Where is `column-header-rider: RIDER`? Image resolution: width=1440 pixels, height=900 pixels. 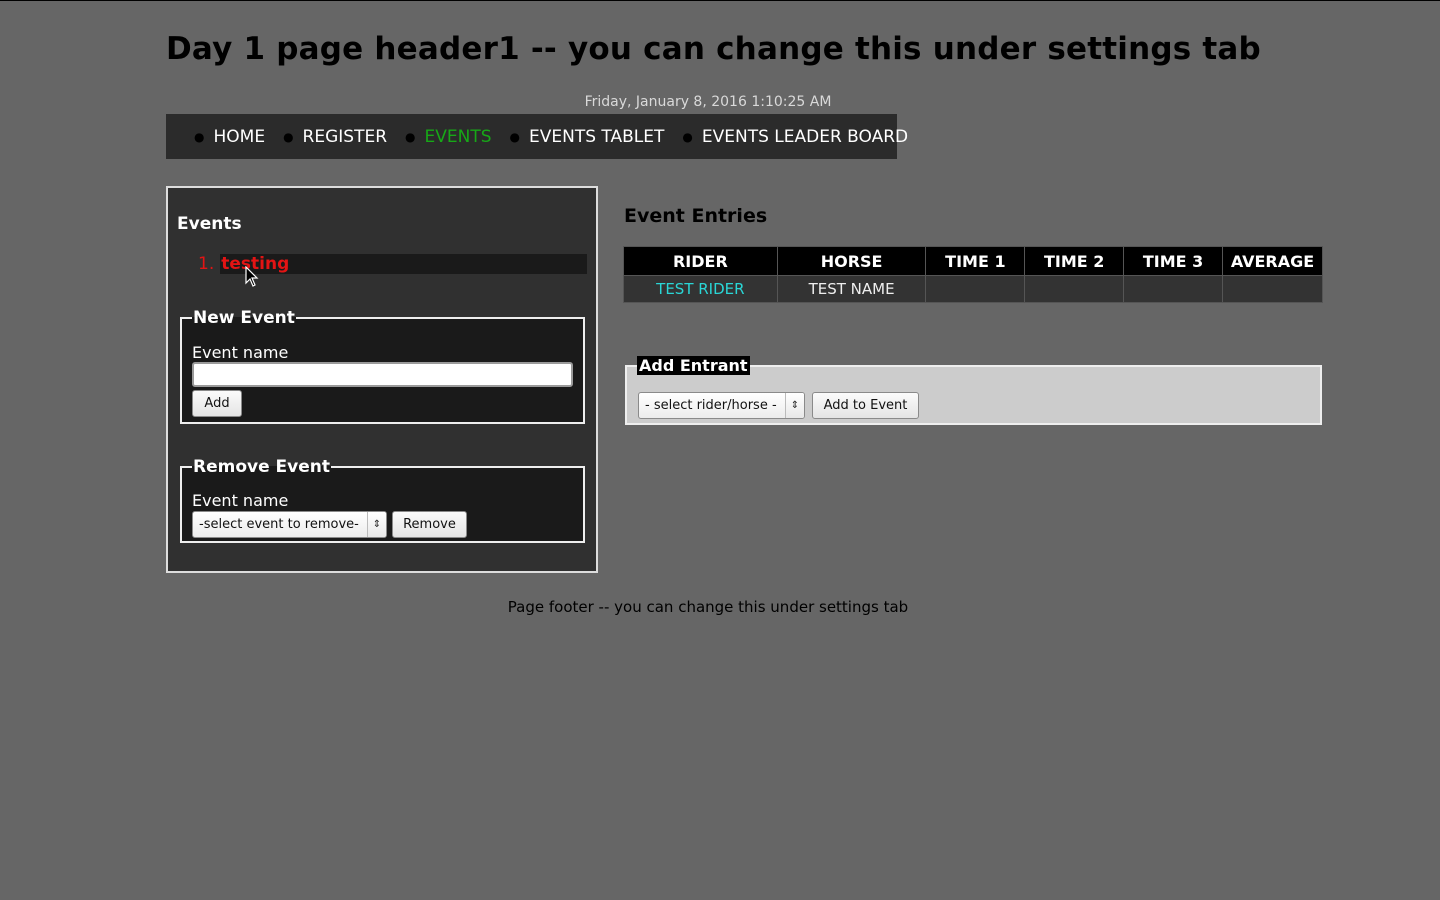 column-header-rider: RIDER is located at coordinates (700, 261).